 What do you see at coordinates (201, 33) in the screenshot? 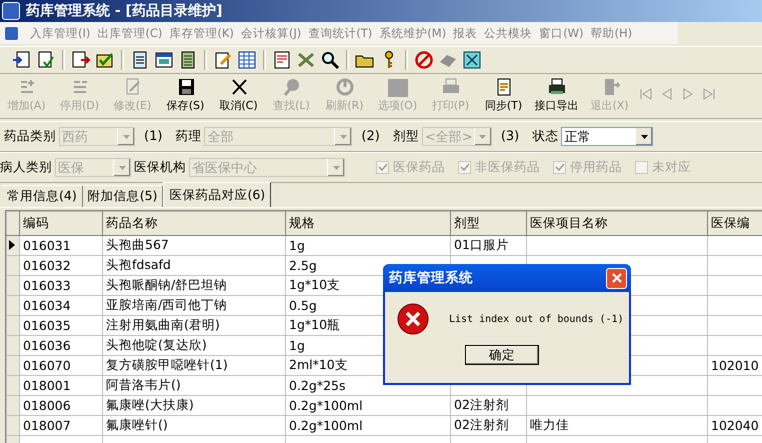
I see `menu-item: 库存管理(K)` at bounding box center [201, 33].